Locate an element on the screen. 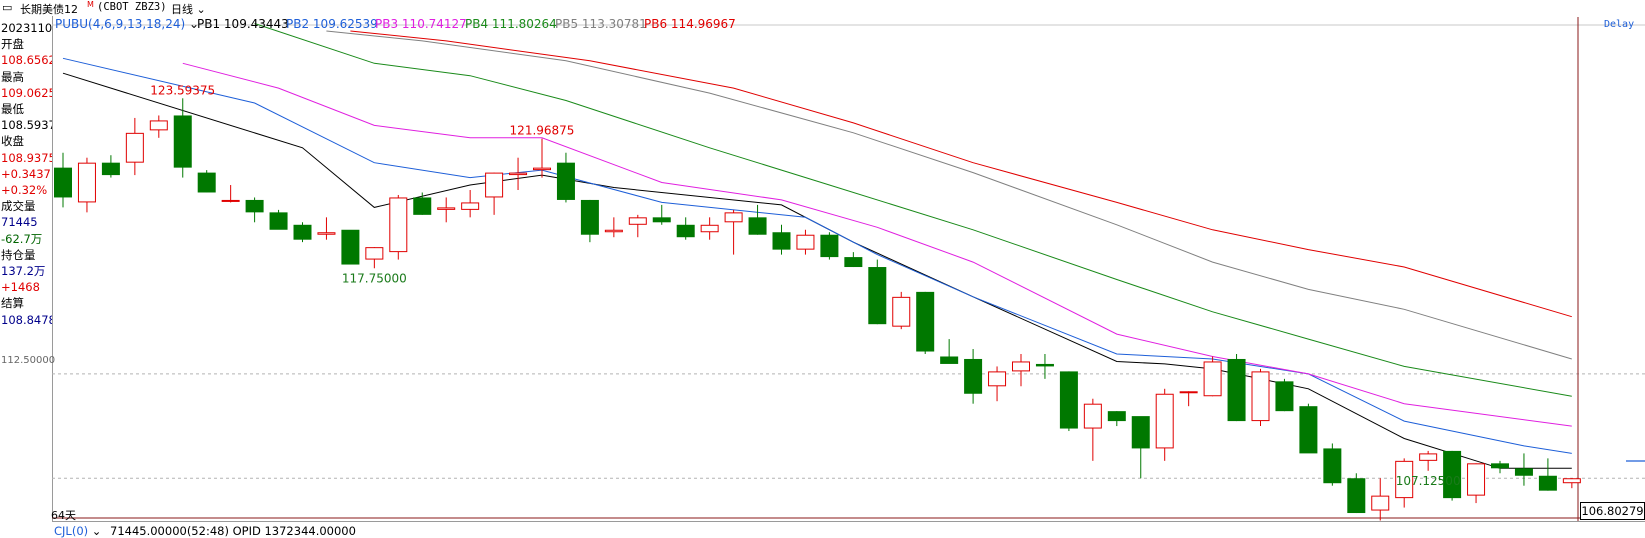 The height and width of the screenshot is (538, 1645). price-annotation: 117.75000 is located at coordinates (374, 278).